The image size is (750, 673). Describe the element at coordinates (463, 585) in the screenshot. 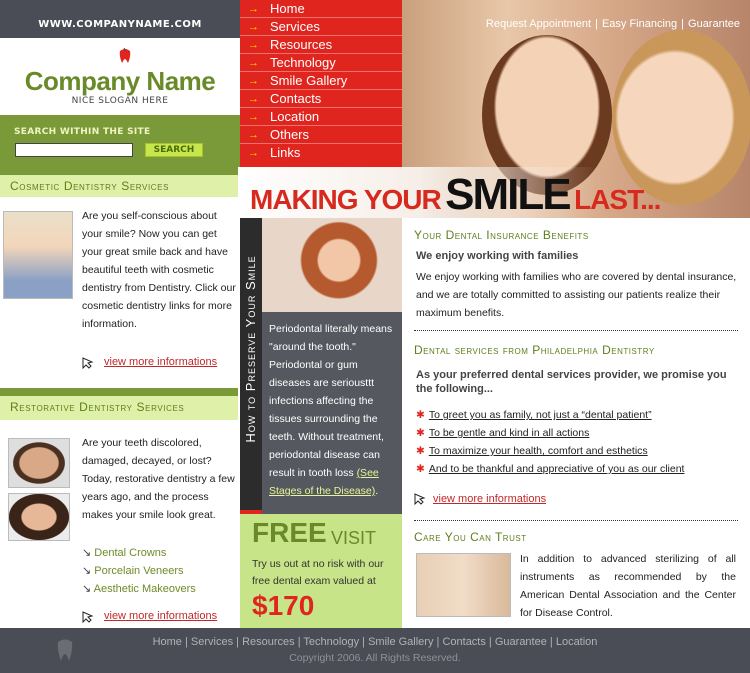

I see `two-women-photo` at that location.